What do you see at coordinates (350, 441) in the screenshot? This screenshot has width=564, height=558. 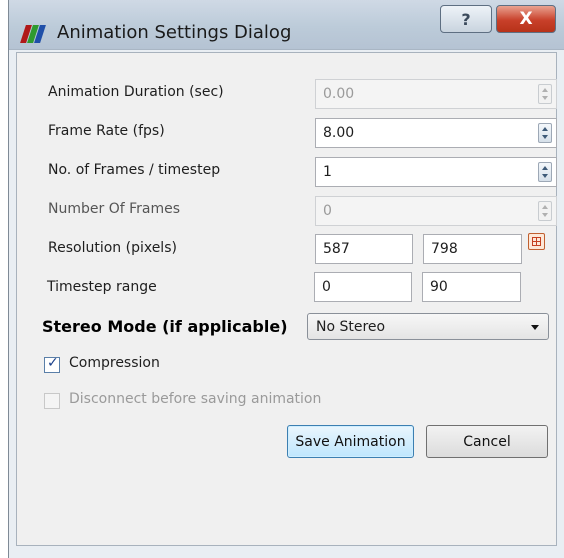 I see `save-animation-button: Save Animation` at bounding box center [350, 441].